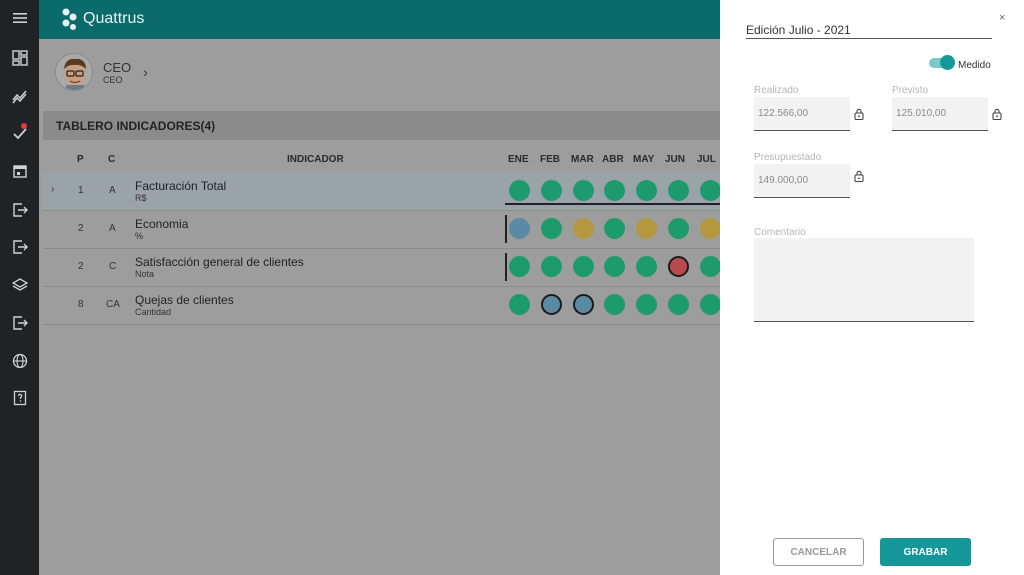 The image size is (1024, 575). I want to click on menu-icon, so click(19, 18).